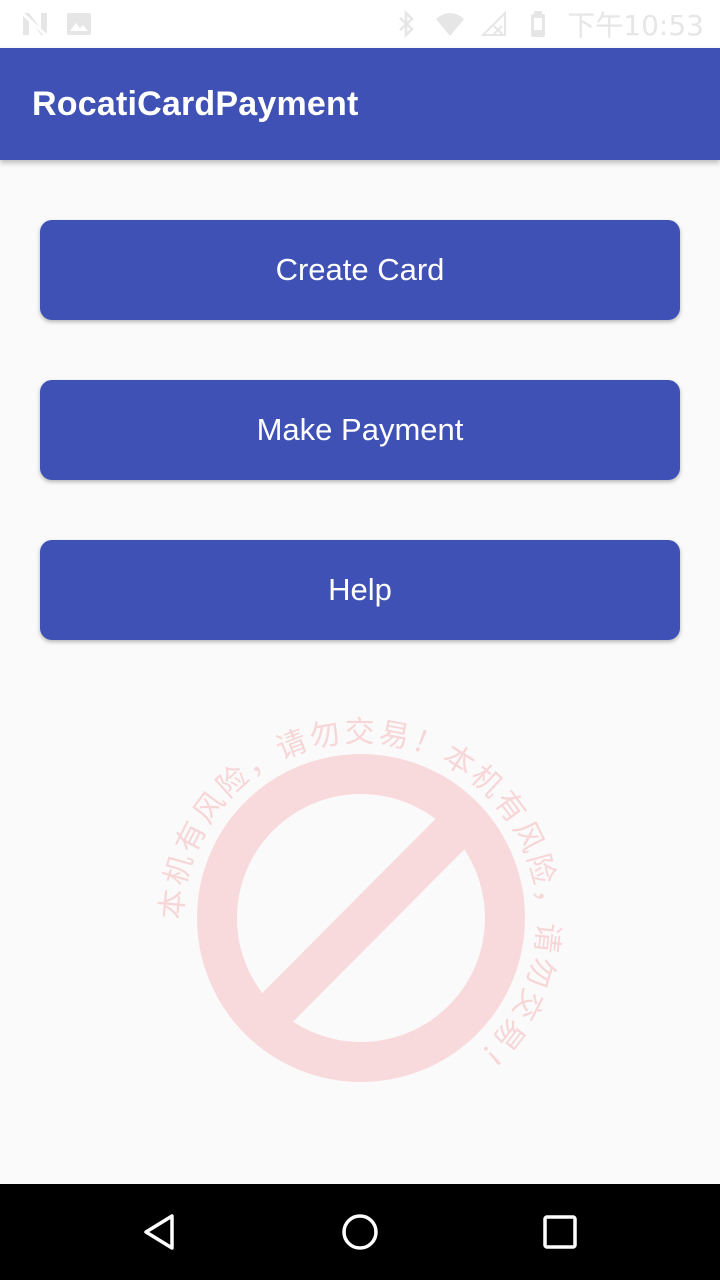  Describe the element at coordinates (450, 24) in the screenshot. I see `wifi-icon` at that location.